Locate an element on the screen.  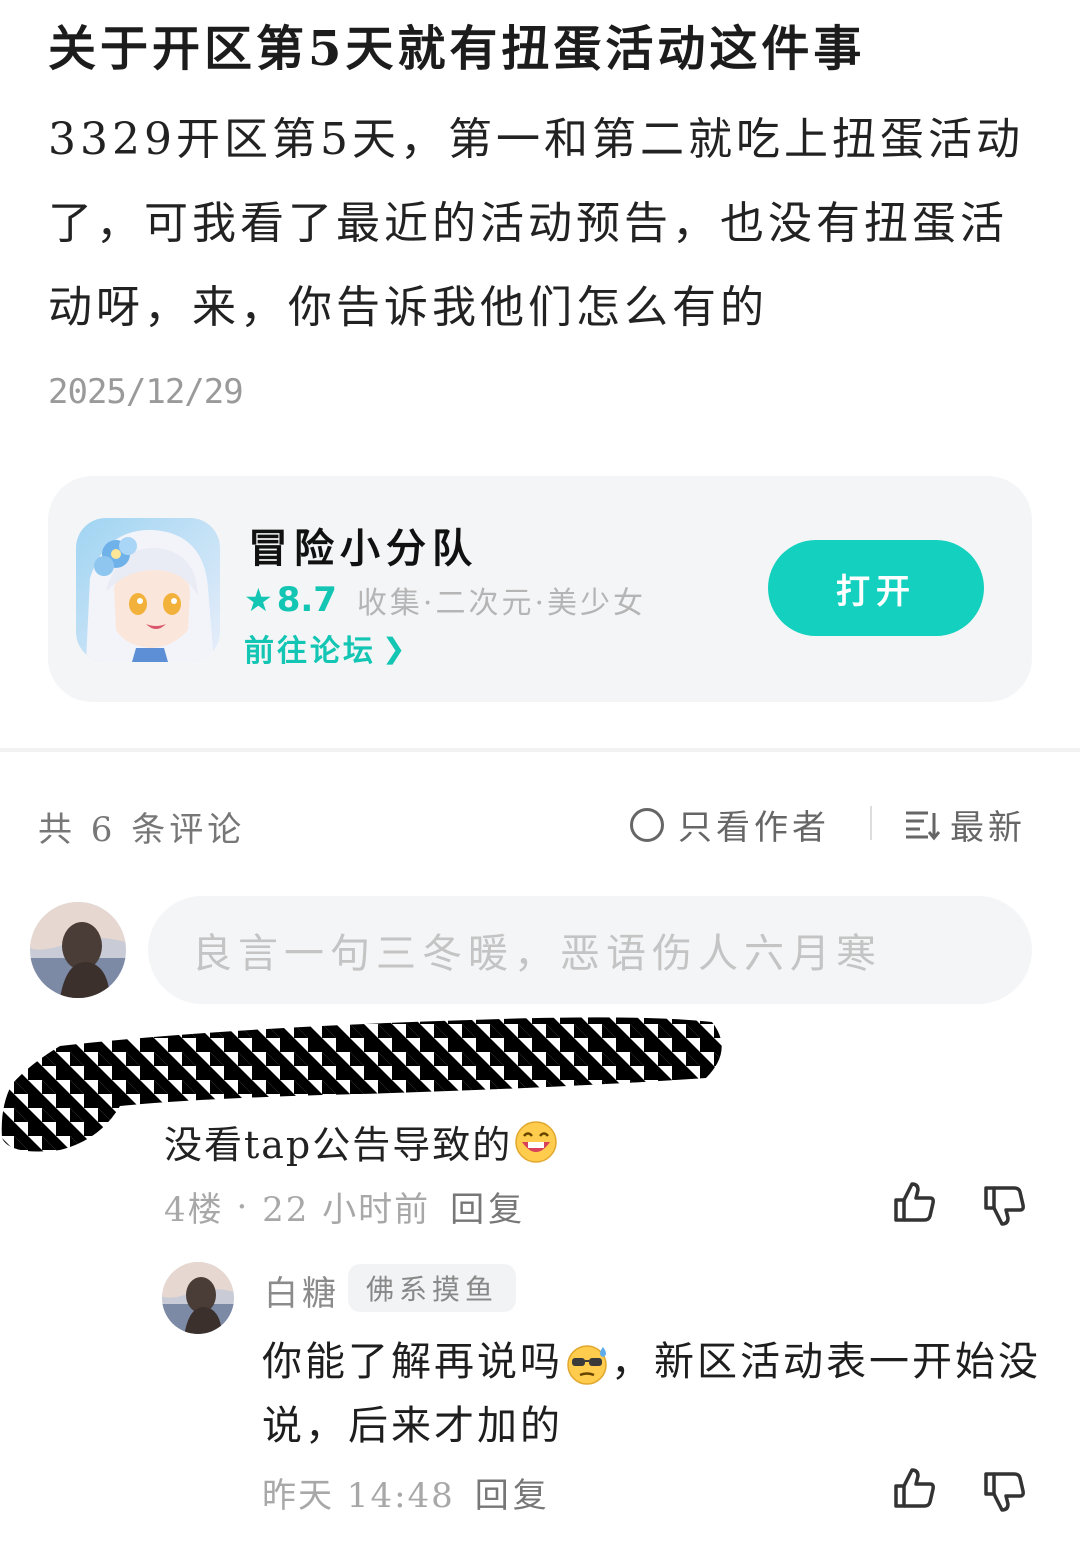
reply-meta: 昨天 14:48 回复 is located at coordinates (406, 1492).